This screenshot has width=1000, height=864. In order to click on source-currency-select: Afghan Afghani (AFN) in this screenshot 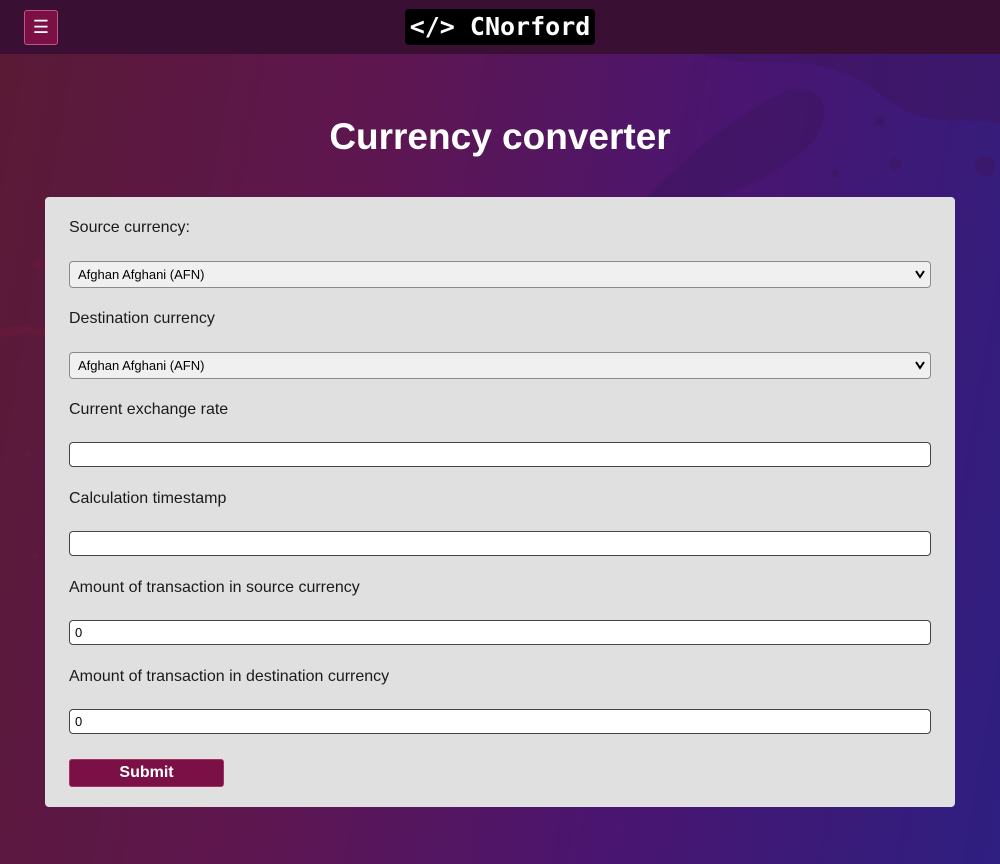, I will do `click(500, 274)`.